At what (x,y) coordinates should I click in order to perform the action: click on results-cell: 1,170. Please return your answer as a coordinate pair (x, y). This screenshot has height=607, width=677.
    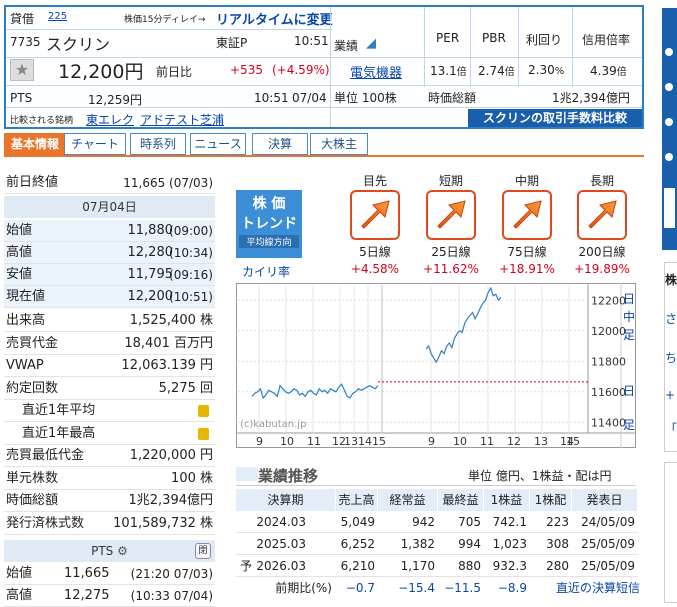
    Looking at the image, I should click on (408, 566).